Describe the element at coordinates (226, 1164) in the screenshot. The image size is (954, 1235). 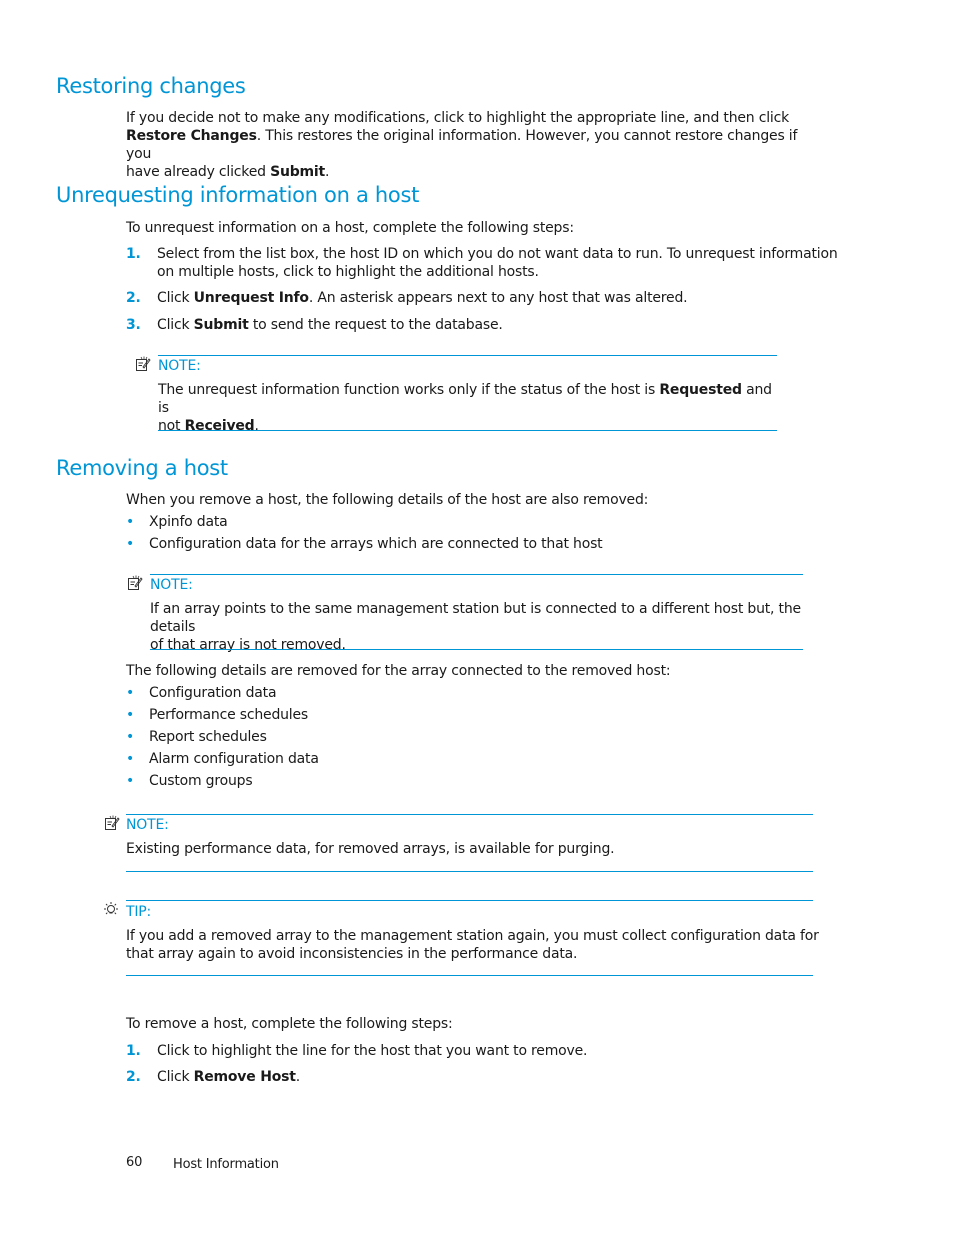
I see `footer-chapter: Host Information` at that location.